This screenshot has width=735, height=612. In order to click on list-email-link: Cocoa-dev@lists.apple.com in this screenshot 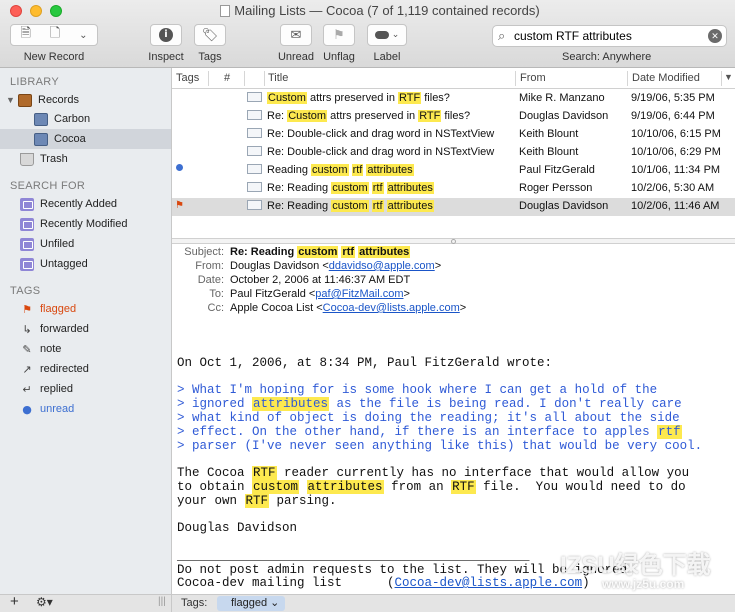, I will do `click(489, 583)`.